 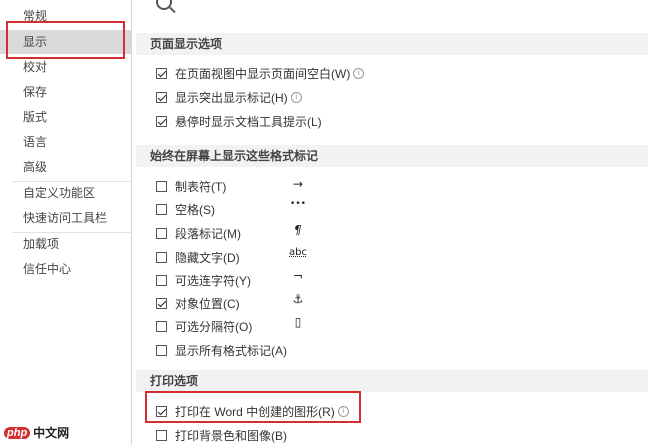 What do you see at coordinates (17, 432) in the screenshot?
I see `watermark-badge: php` at bounding box center [17, 432].